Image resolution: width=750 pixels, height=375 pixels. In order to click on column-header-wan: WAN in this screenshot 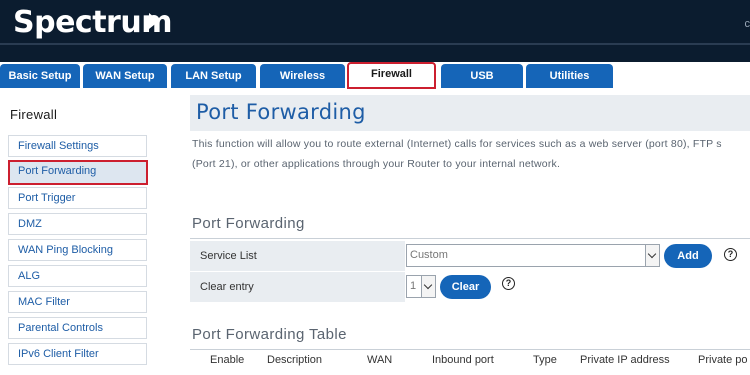, I will do `click(380, 360)`.